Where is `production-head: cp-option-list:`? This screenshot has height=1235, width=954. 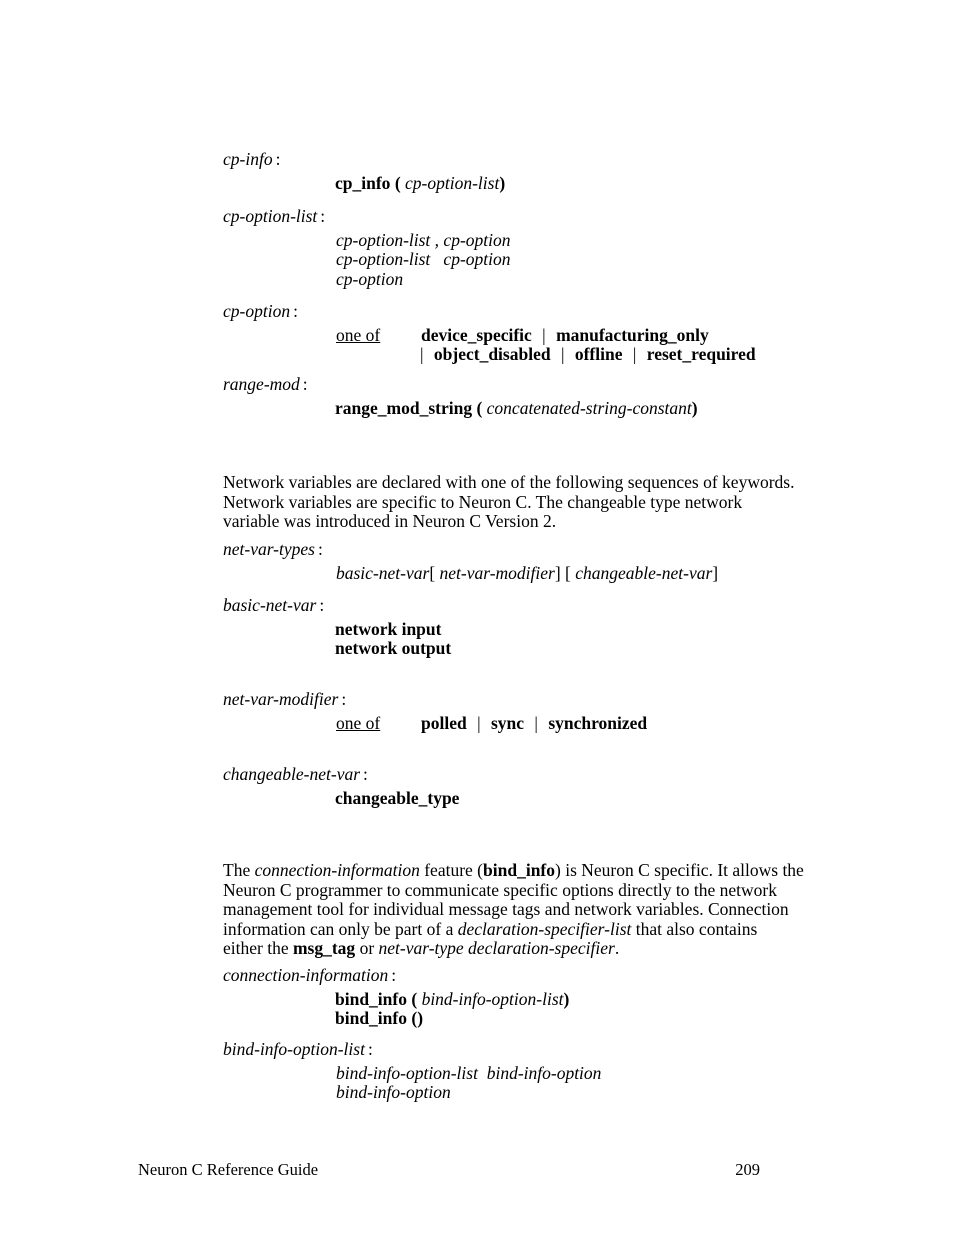 production-head: cp-option-list: is located at coordinates (367, 216).